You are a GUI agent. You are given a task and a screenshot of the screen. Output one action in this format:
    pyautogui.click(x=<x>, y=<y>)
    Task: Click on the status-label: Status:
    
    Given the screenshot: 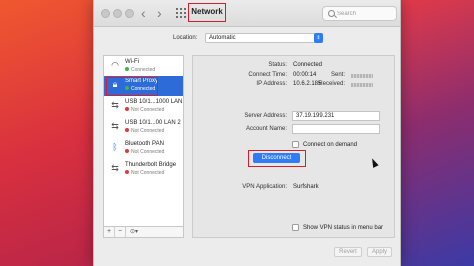 What is the action you would take?
    pyautogui.click(x=277, y=65)
    